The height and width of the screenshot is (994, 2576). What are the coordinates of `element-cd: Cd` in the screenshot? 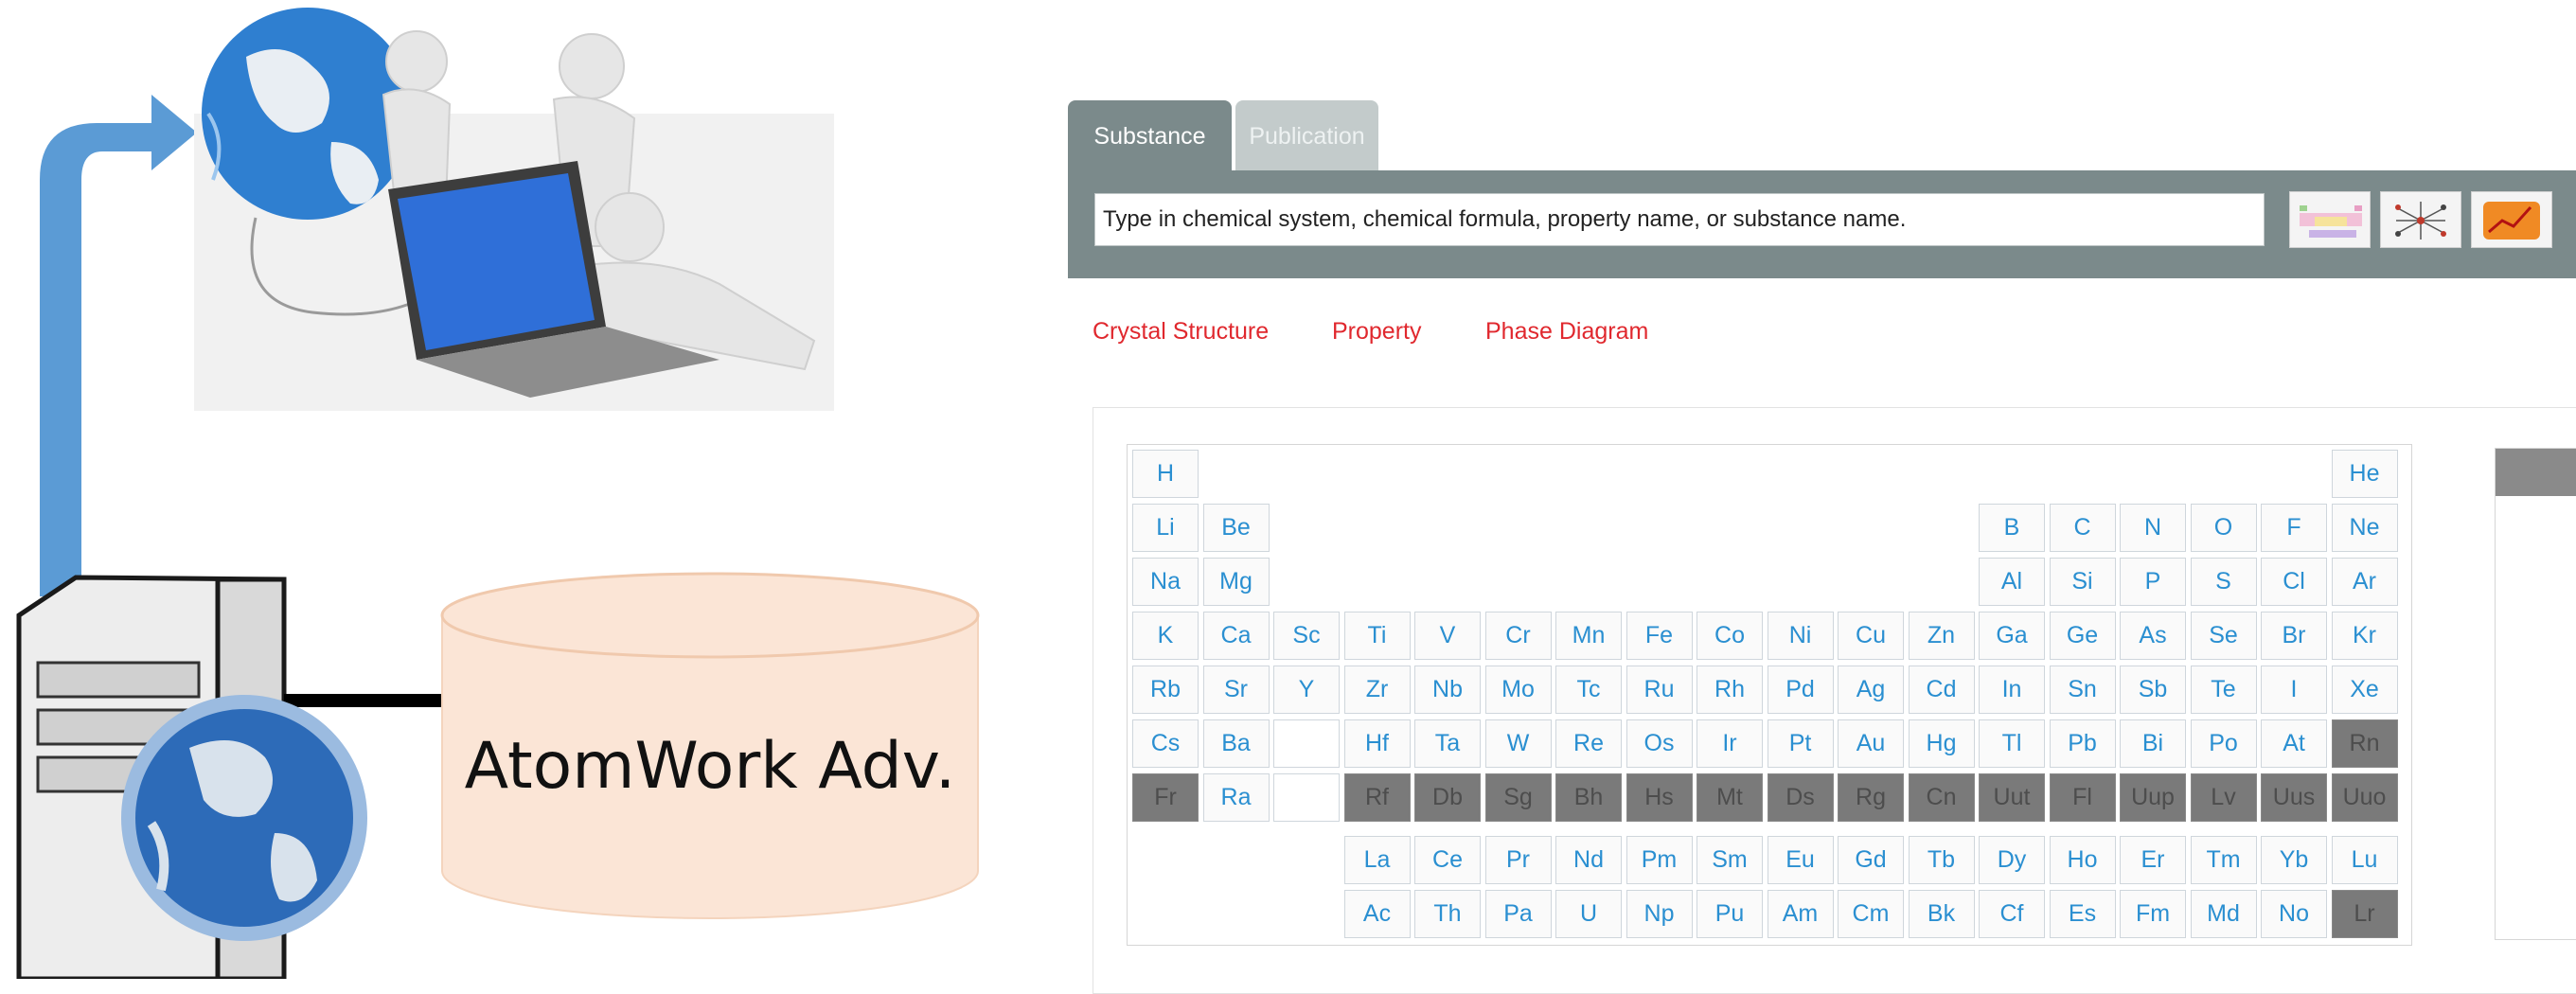 It's located at (1941, 690).